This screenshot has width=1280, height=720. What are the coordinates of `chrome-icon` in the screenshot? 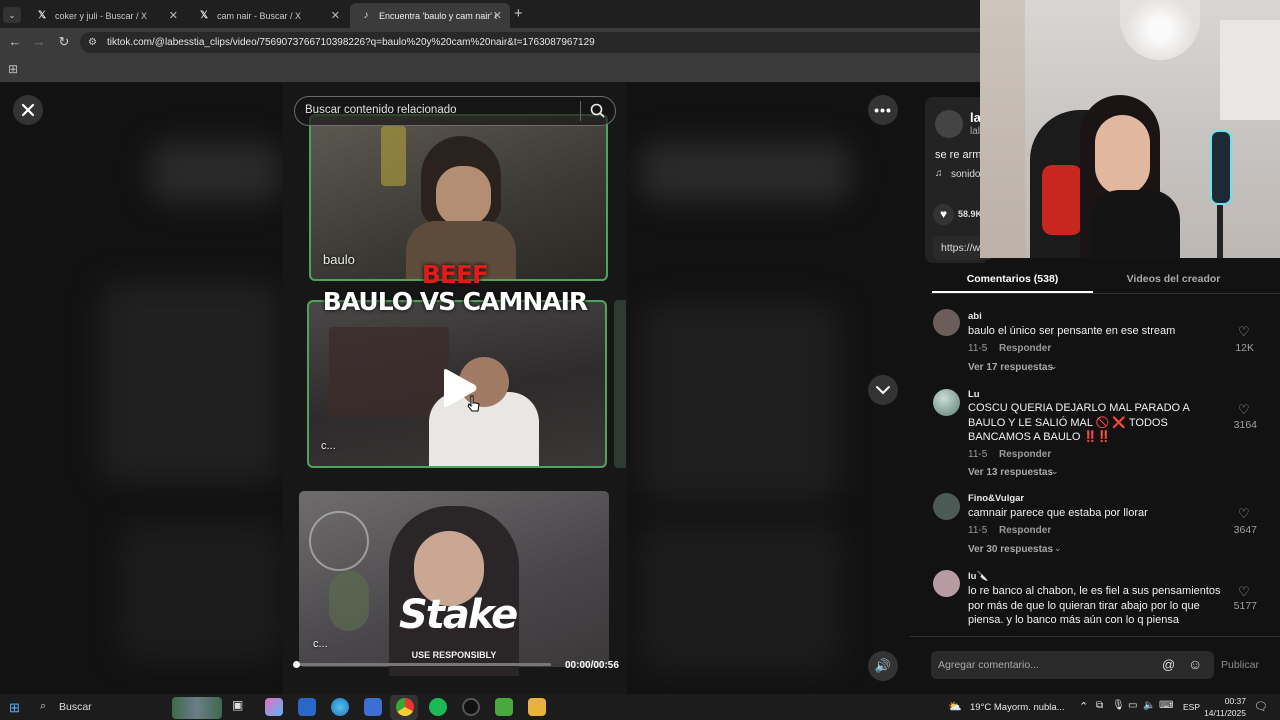 It's located at (405, 707).